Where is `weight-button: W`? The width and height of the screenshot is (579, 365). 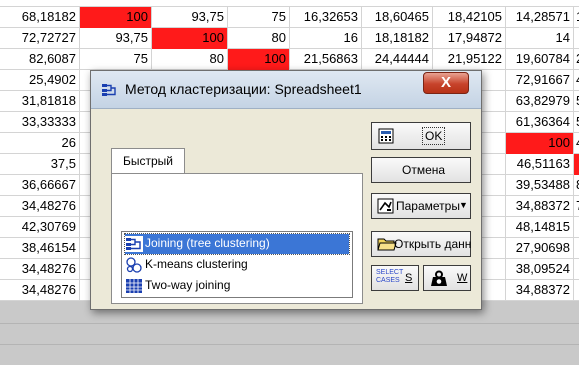
weight-button: W is located at coordinates (447, 278).